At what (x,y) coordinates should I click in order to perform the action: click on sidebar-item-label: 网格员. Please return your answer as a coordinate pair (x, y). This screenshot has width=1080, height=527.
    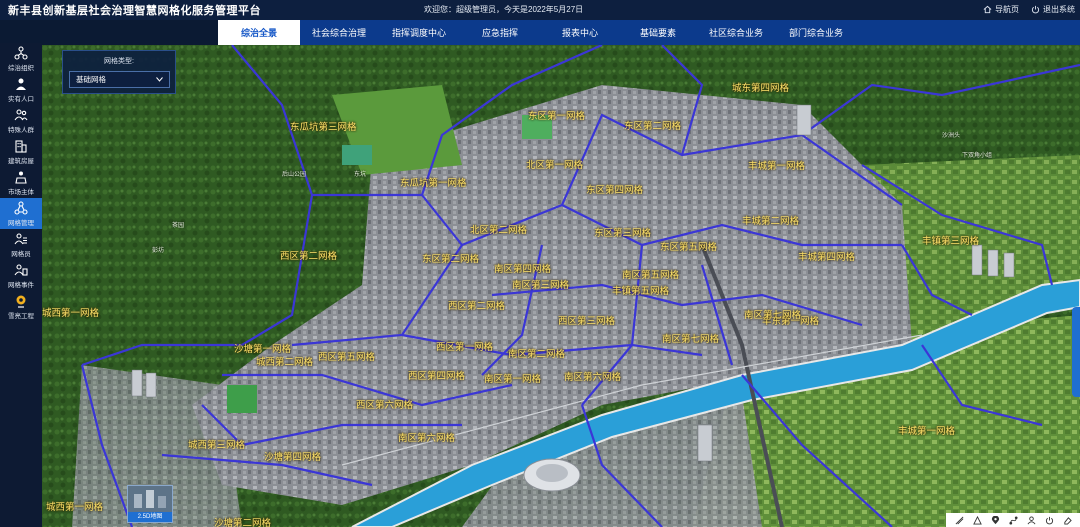
    Looking at the image, I should click on (21, 254).